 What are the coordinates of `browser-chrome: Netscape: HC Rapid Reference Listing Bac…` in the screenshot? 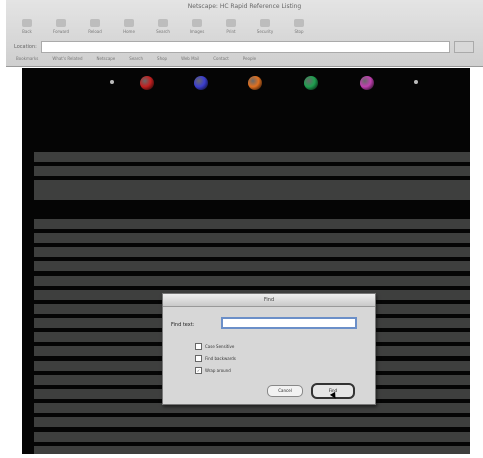 It's located at (244, 33).